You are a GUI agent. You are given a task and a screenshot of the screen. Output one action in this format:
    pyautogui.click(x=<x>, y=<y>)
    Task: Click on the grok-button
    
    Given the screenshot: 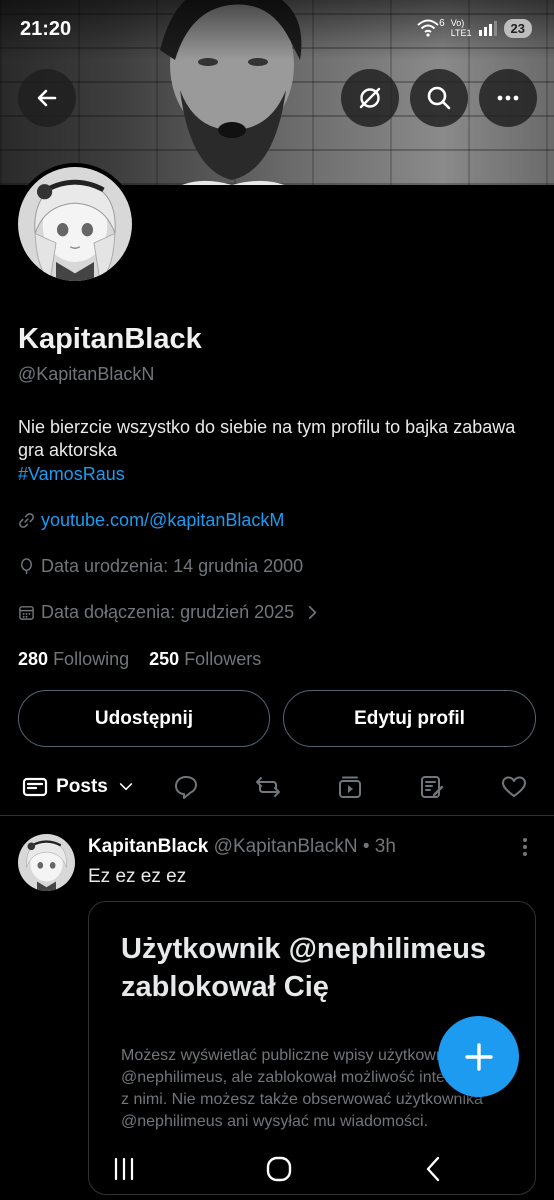 What is the action you would take?
    pyautogui.click(x=370, y=98)
    